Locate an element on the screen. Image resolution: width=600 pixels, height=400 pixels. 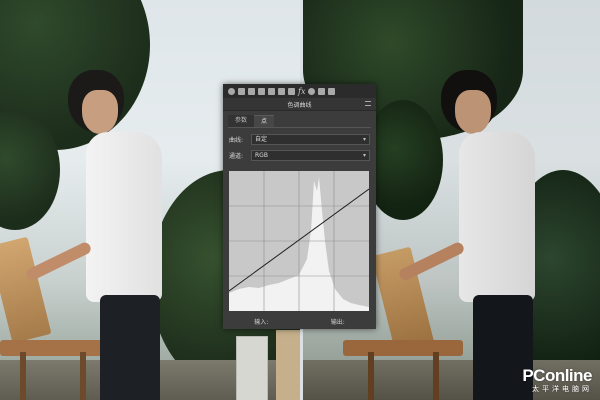
input-label: 输入: is located at coordinates (261, 322).